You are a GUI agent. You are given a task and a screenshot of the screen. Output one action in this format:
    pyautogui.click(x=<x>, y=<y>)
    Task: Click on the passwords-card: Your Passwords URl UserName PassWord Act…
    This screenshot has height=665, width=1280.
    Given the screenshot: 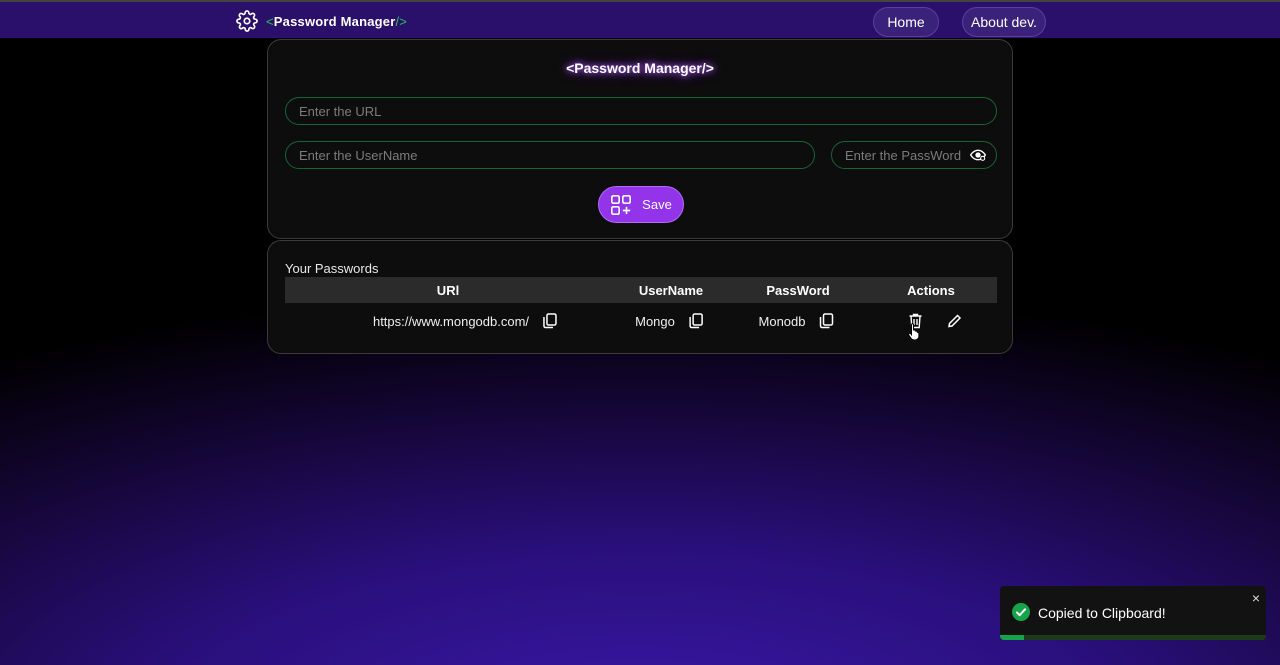 What is the action you would take?
    pyautogui.click(x=640, y=297)
    